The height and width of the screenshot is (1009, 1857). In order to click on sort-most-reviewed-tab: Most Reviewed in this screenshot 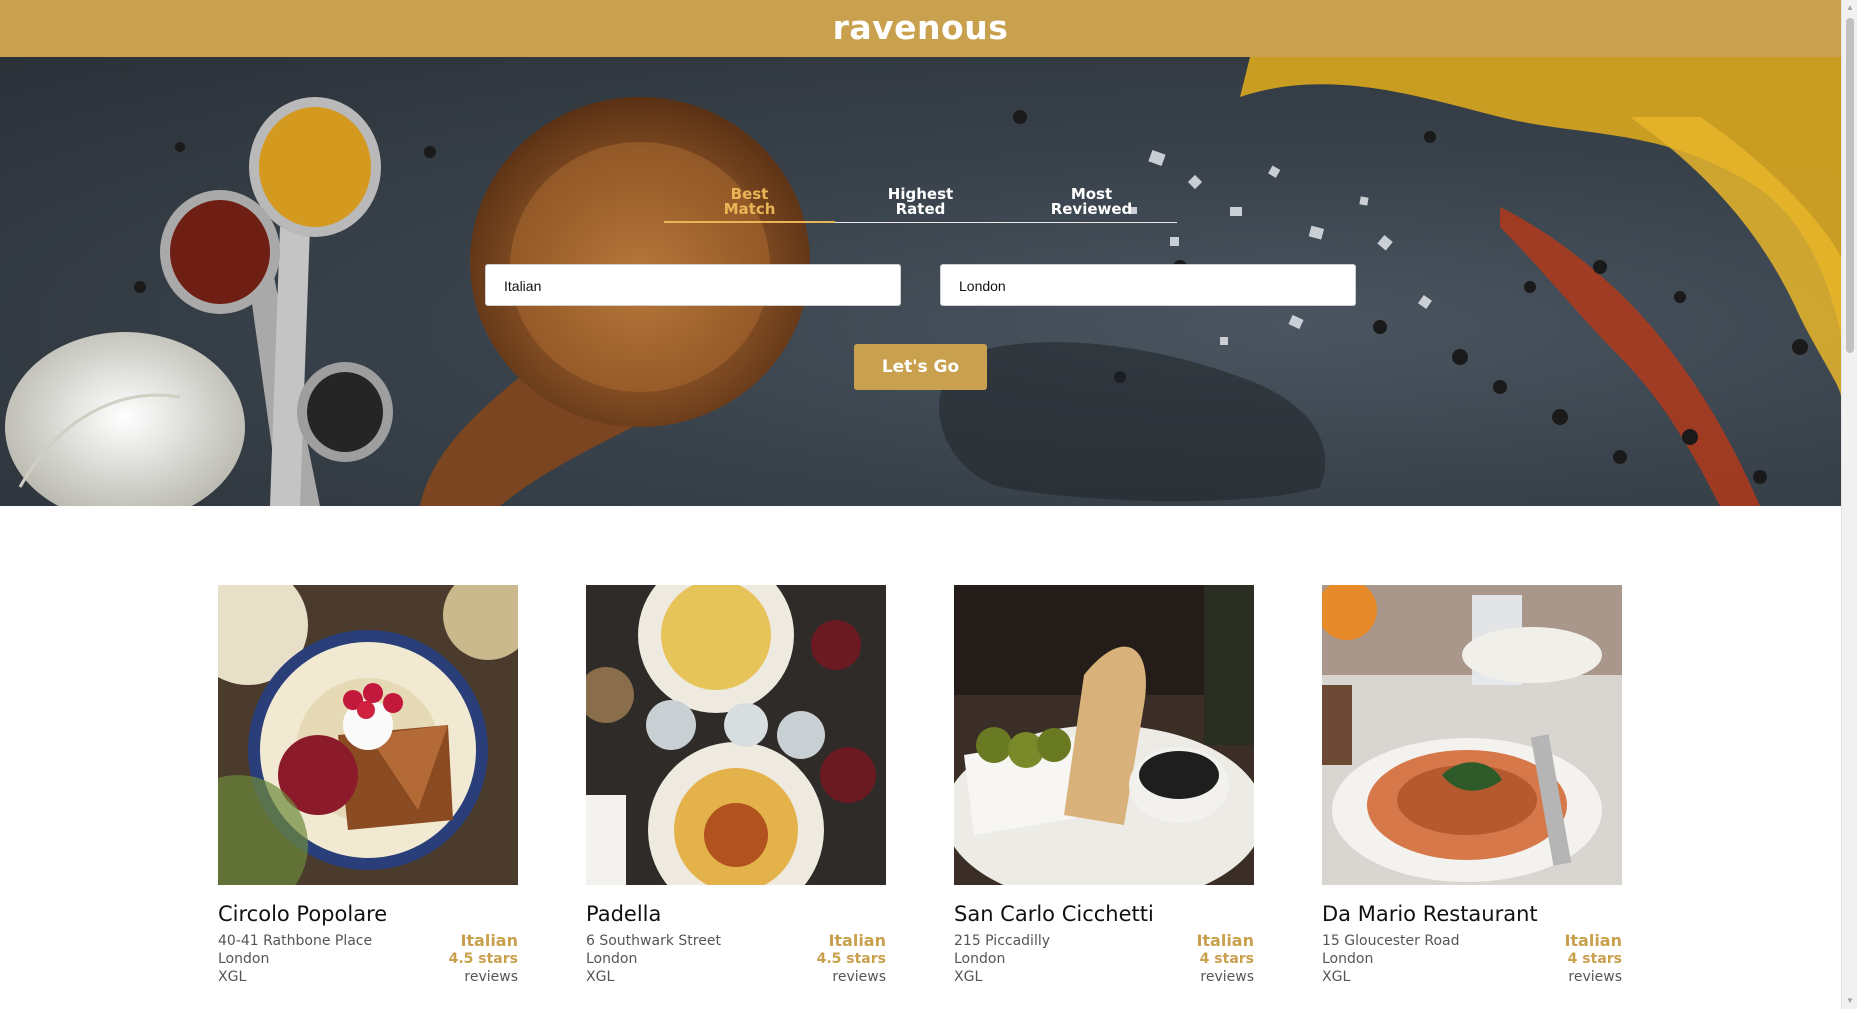, I will do `click(1091, 203)`.